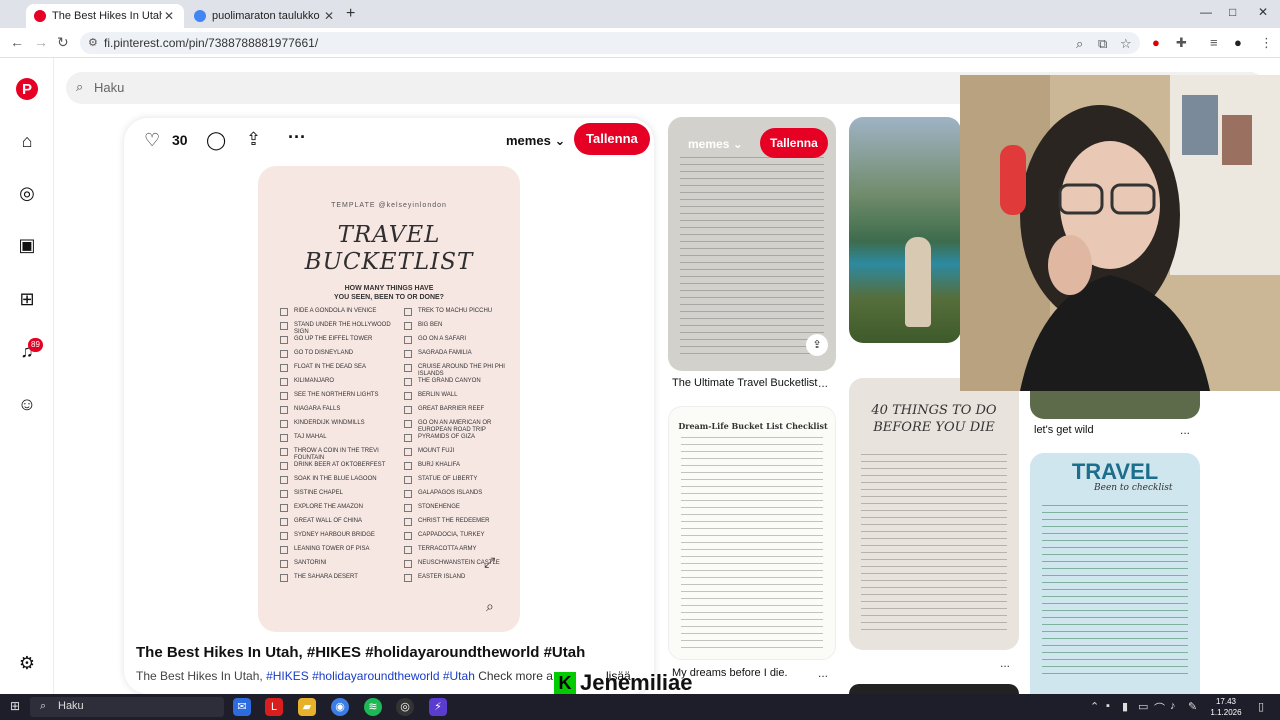  I want to click on explore-icon: ◎, so click(27, 193).